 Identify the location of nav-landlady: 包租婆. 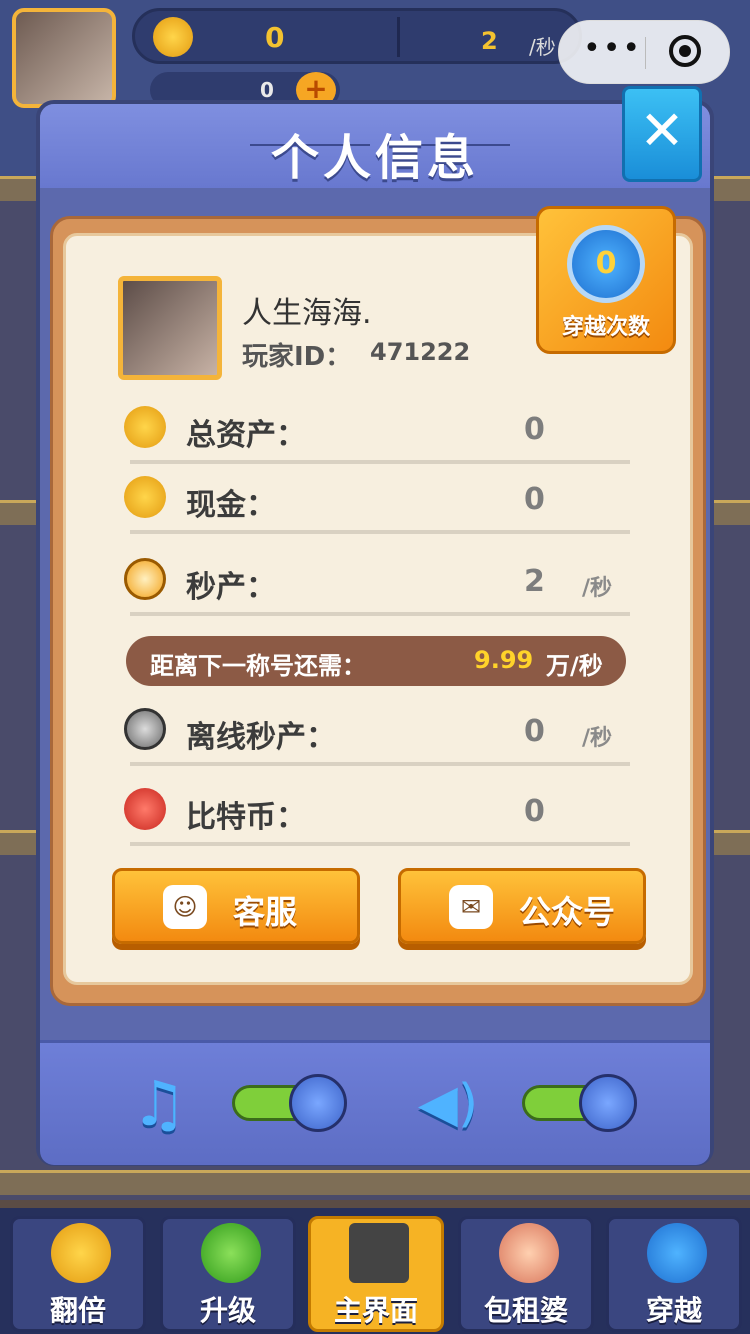
(526, 1274).